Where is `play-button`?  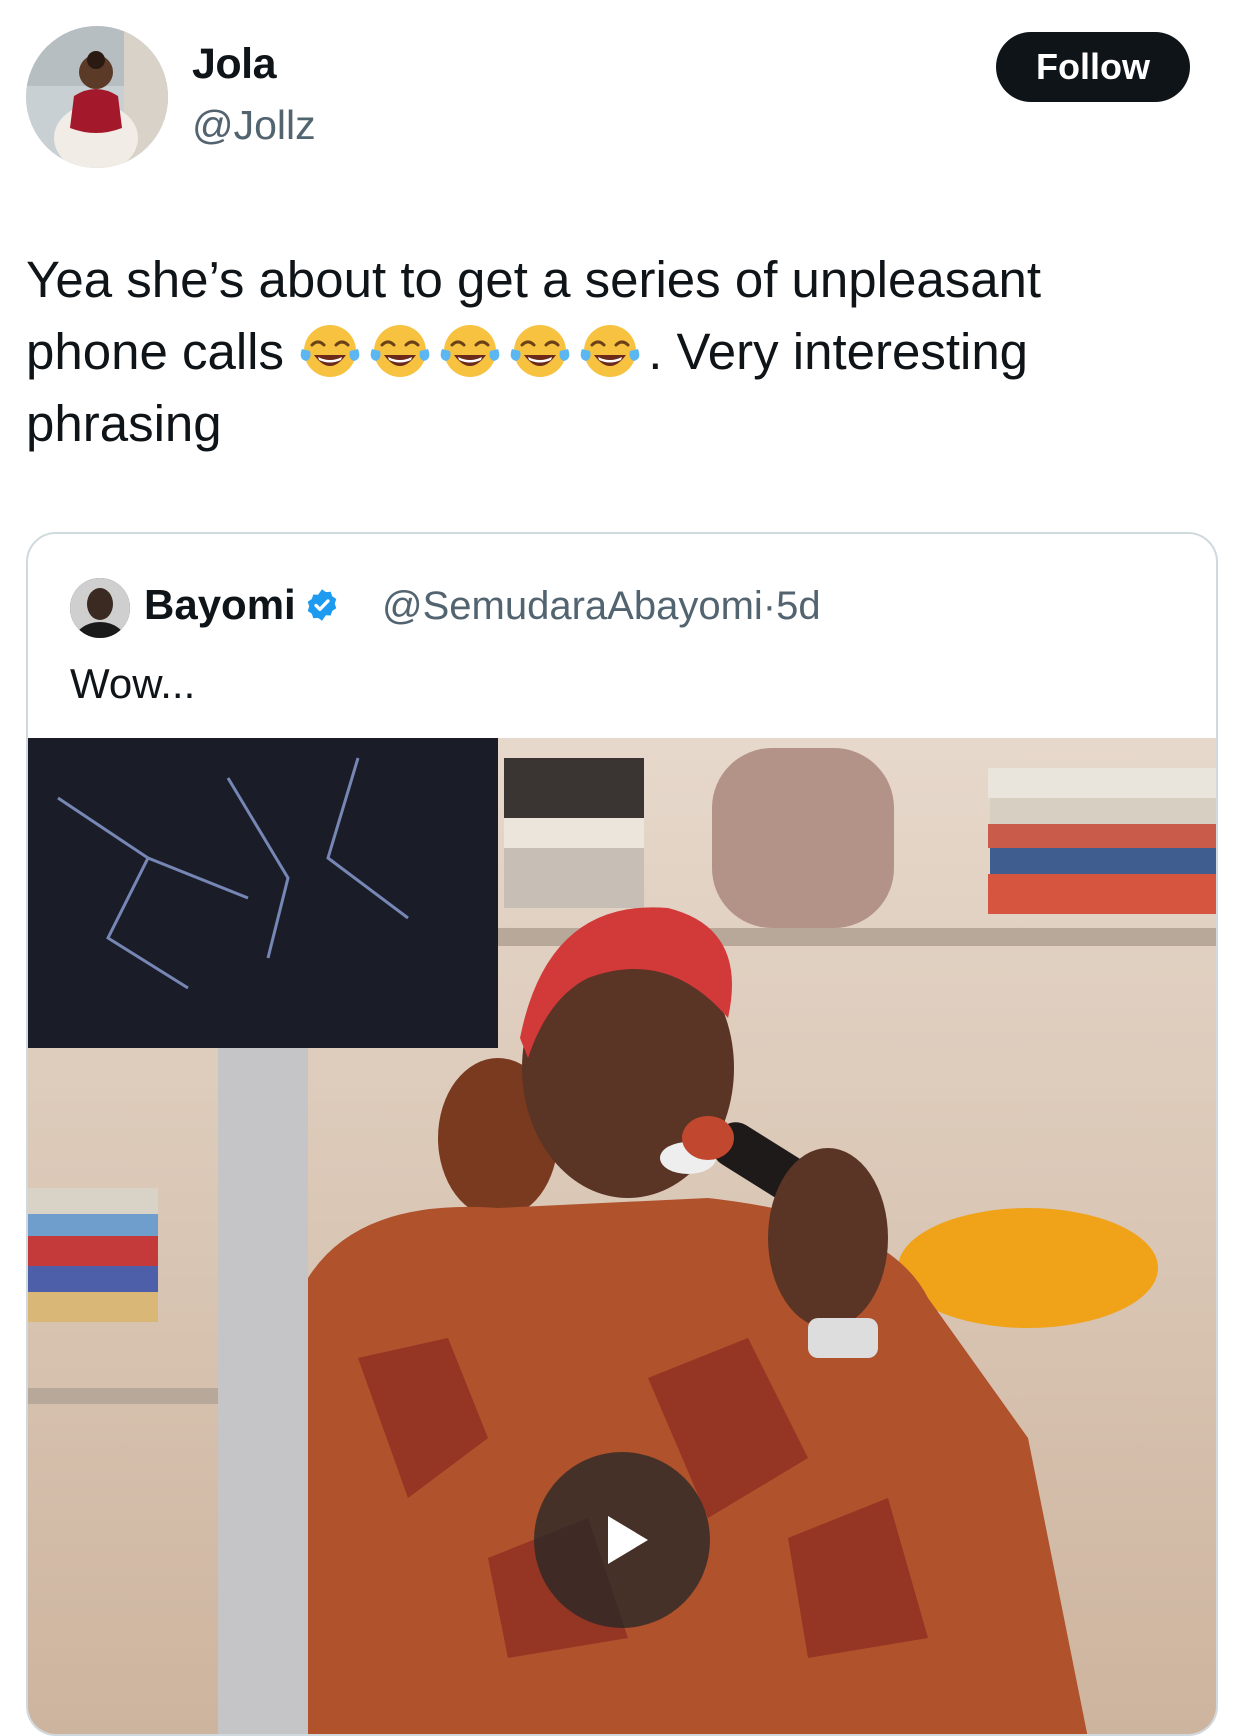 play-button is located at coordinates (622, 1540).